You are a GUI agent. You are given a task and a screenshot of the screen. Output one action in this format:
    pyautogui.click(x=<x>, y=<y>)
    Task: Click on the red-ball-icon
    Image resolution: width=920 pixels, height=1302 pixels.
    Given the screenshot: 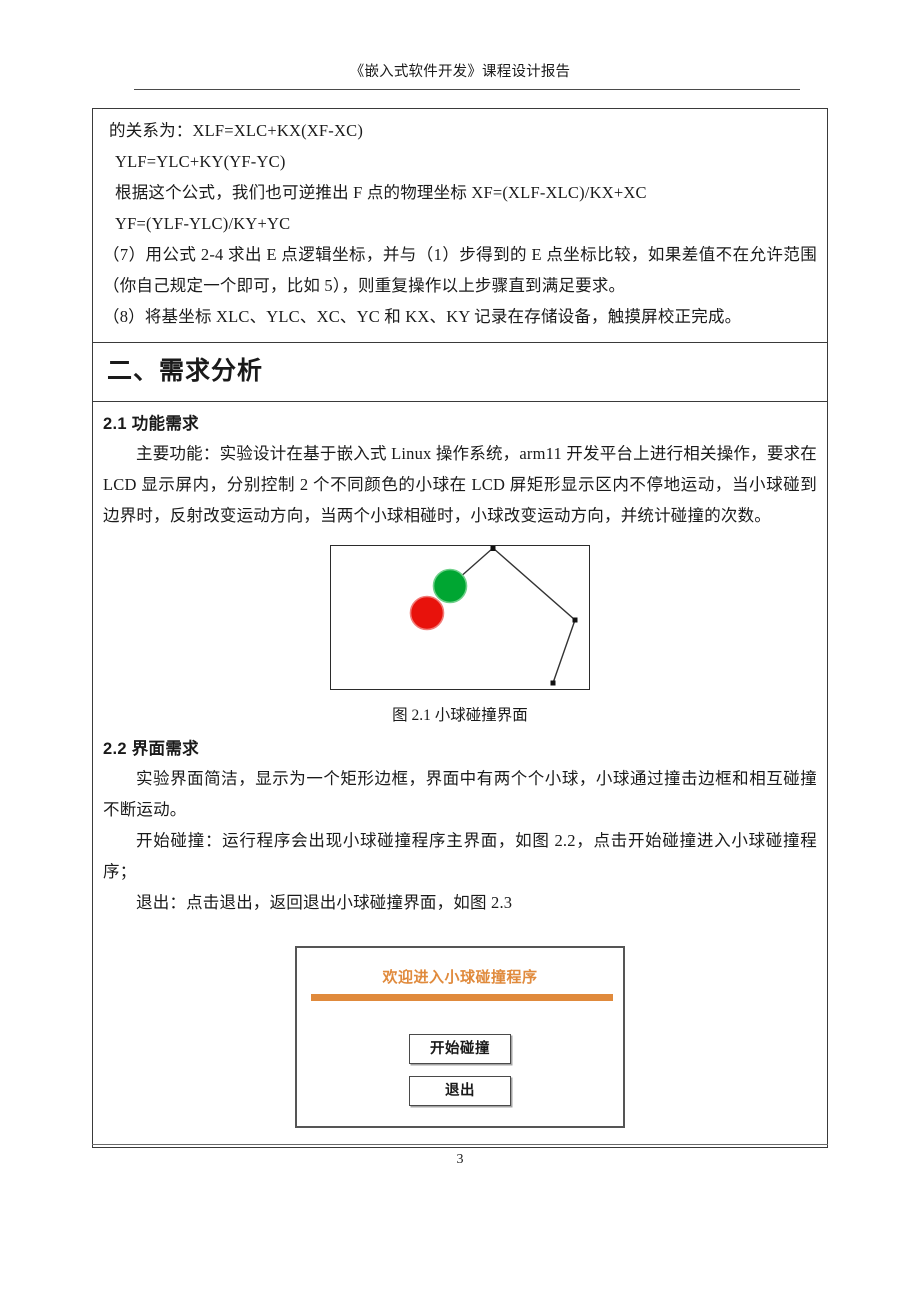 What is the action you would take?
    pyautogui.click(x=426, y=613)
    